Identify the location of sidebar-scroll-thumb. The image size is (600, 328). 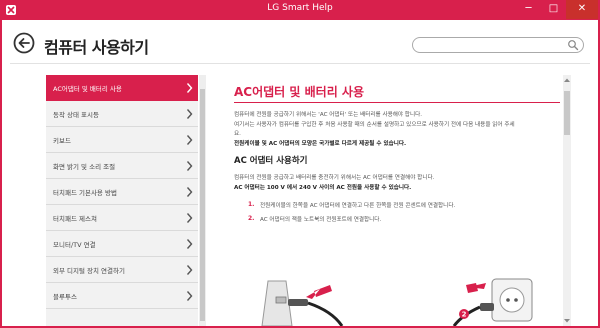
(202, 205).